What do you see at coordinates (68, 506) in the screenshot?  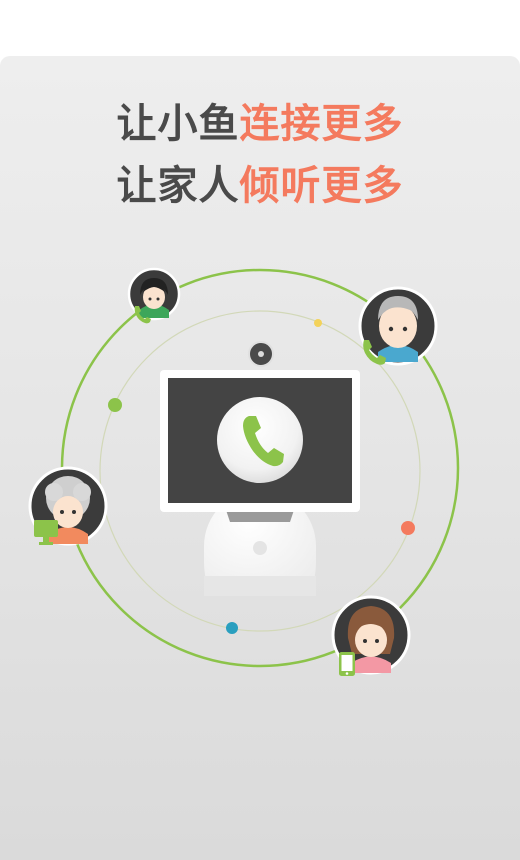 I see `avatar-grandmother` at bounding box center [68, 506].